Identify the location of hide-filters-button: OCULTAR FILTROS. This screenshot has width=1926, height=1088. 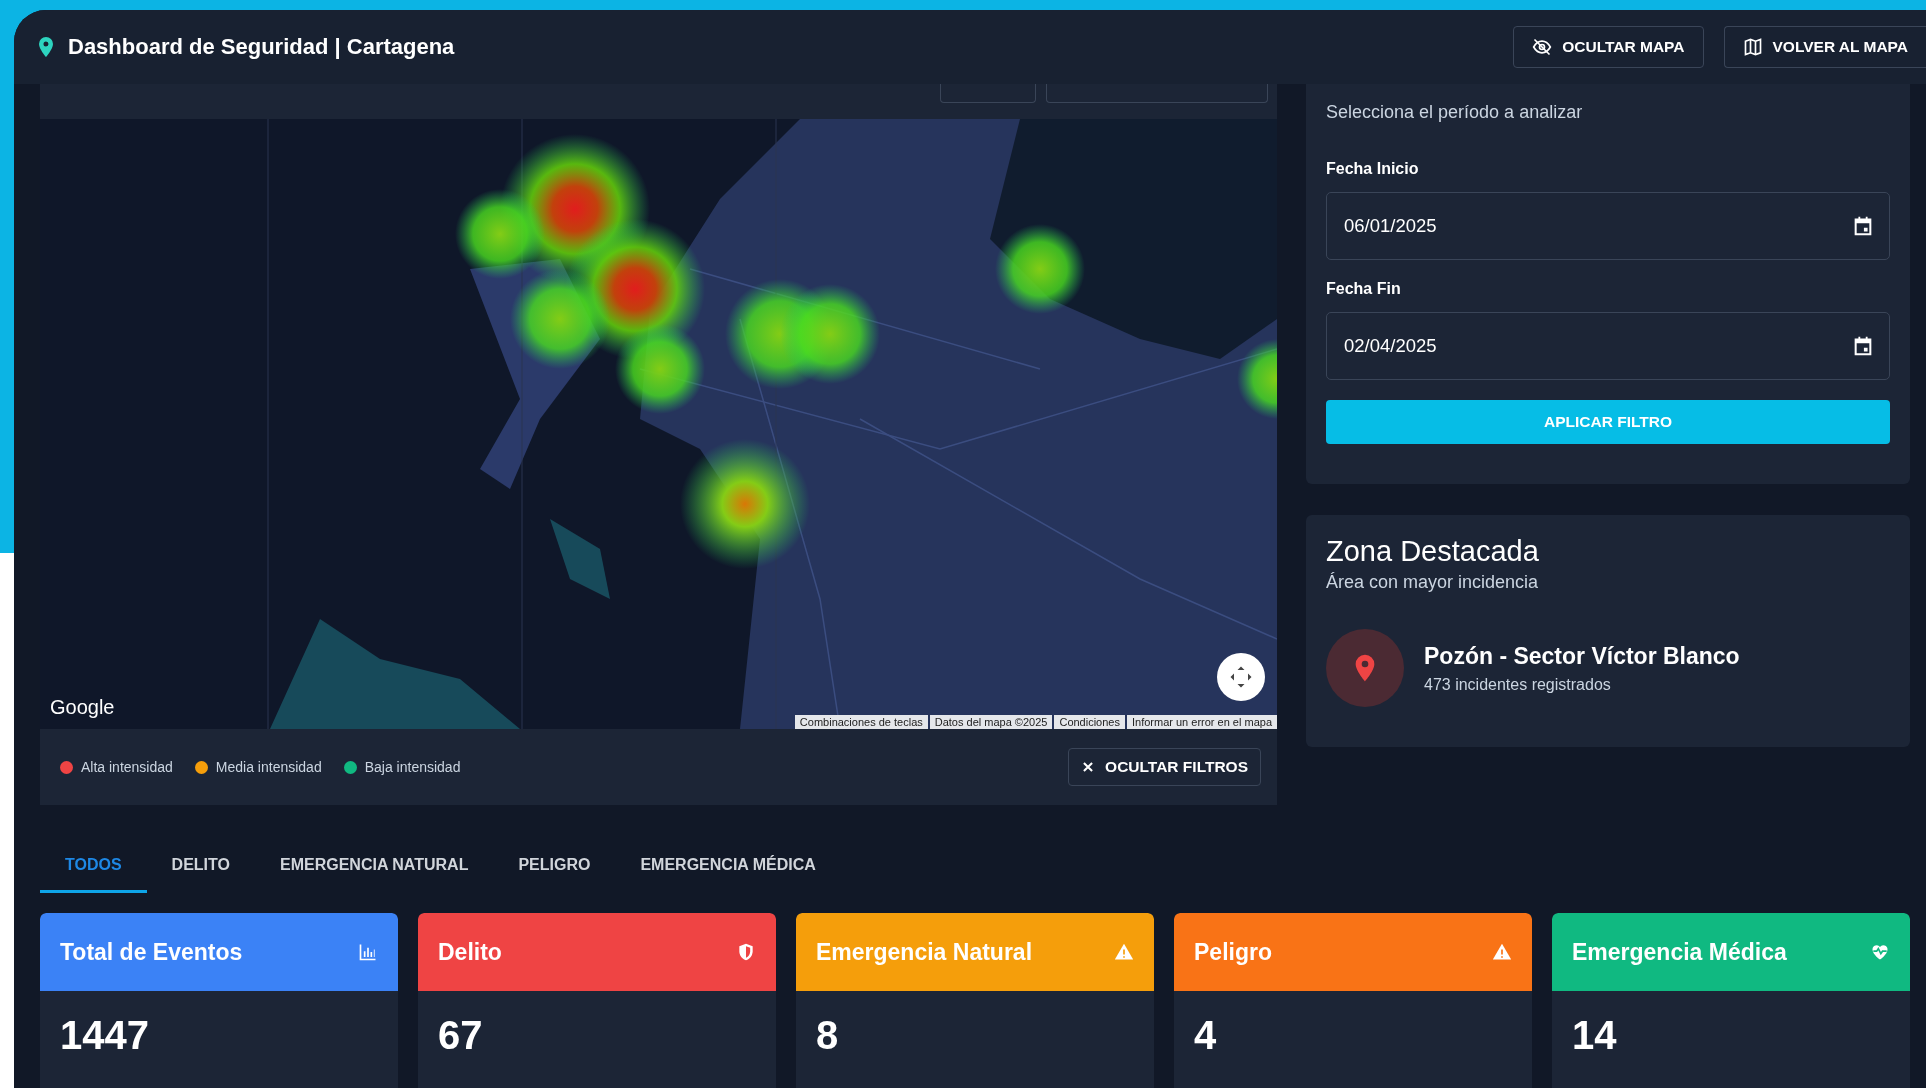
(1164, 767).